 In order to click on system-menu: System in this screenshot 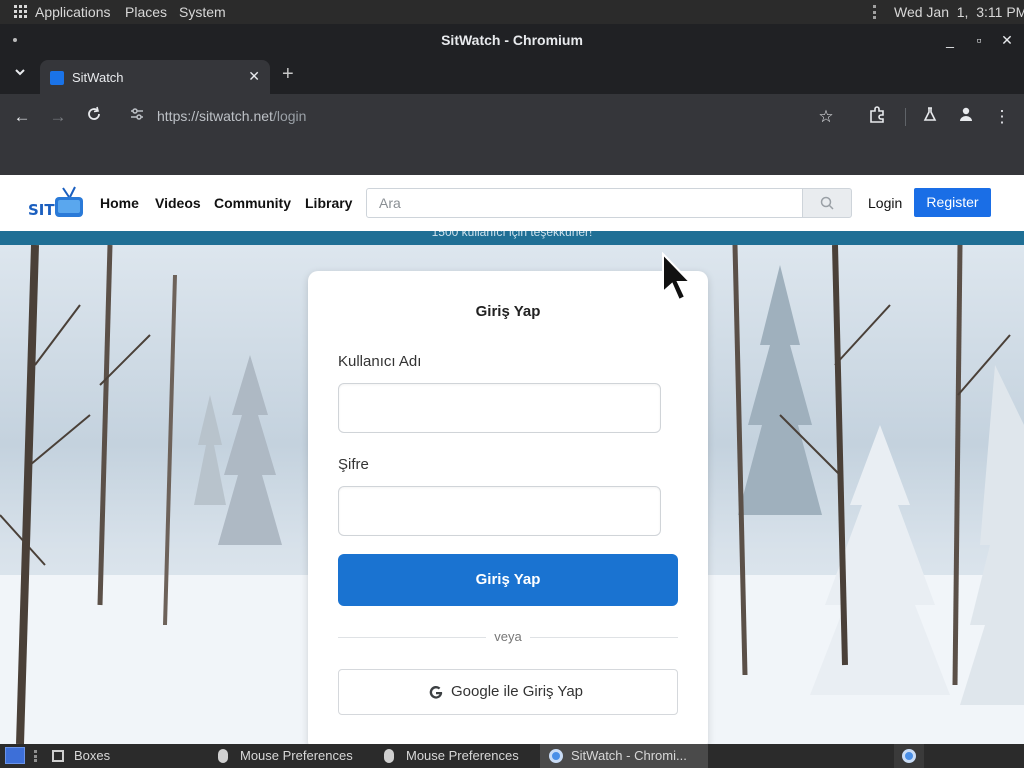, I will do `click(202, 12)`.